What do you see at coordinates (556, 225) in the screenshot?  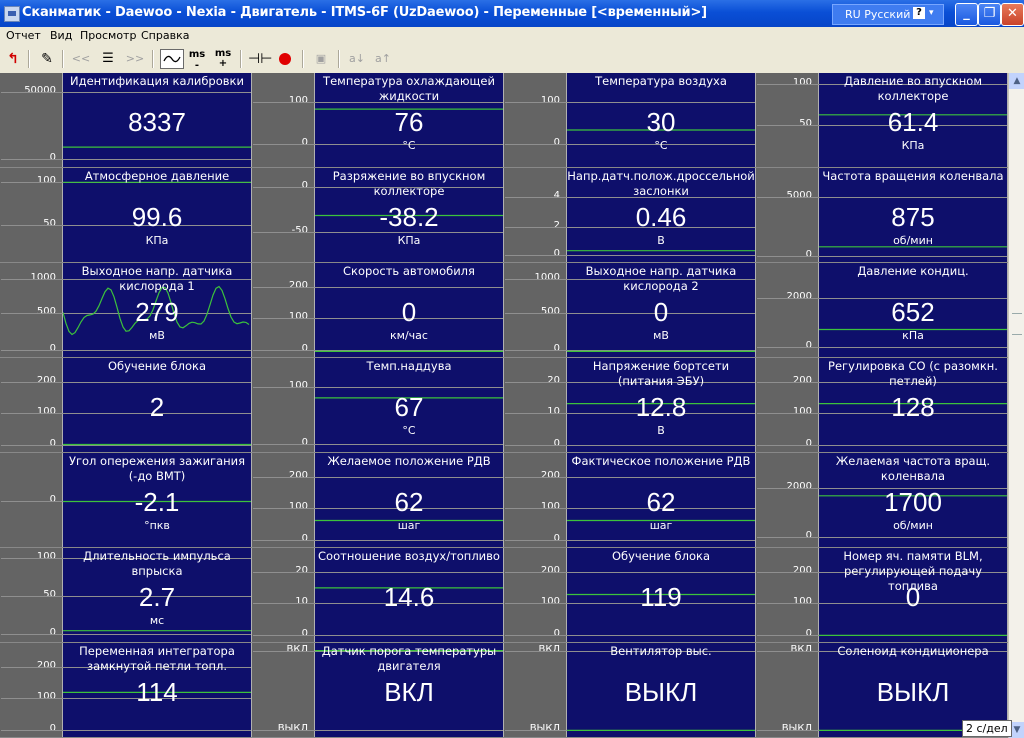 I see `scale-tick-label: 2` at bounding box center [556, 225].